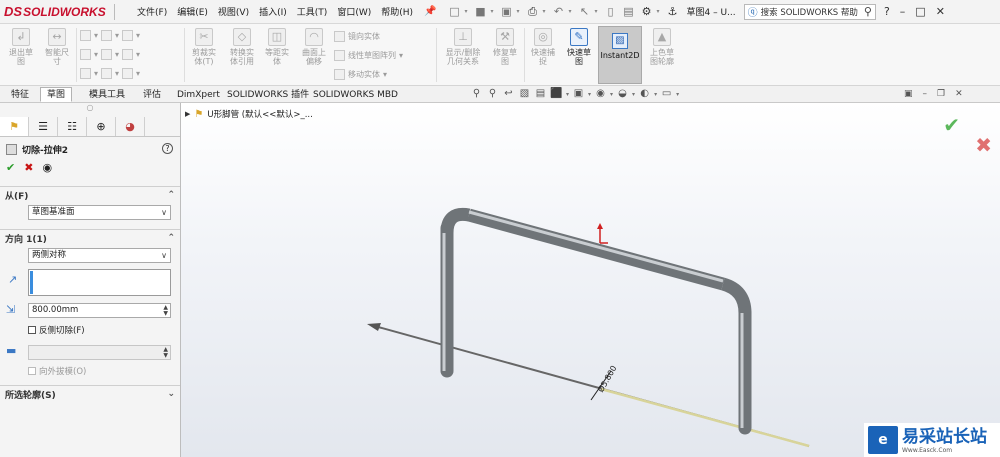 Image resolution: width=1000 pixels, height=457 pixels. What do you see at coordinates (90, 238) in the screenshot?
I see `direction1-section-header: 方向 1(1) ⌃` at bounding box center [90, 238].